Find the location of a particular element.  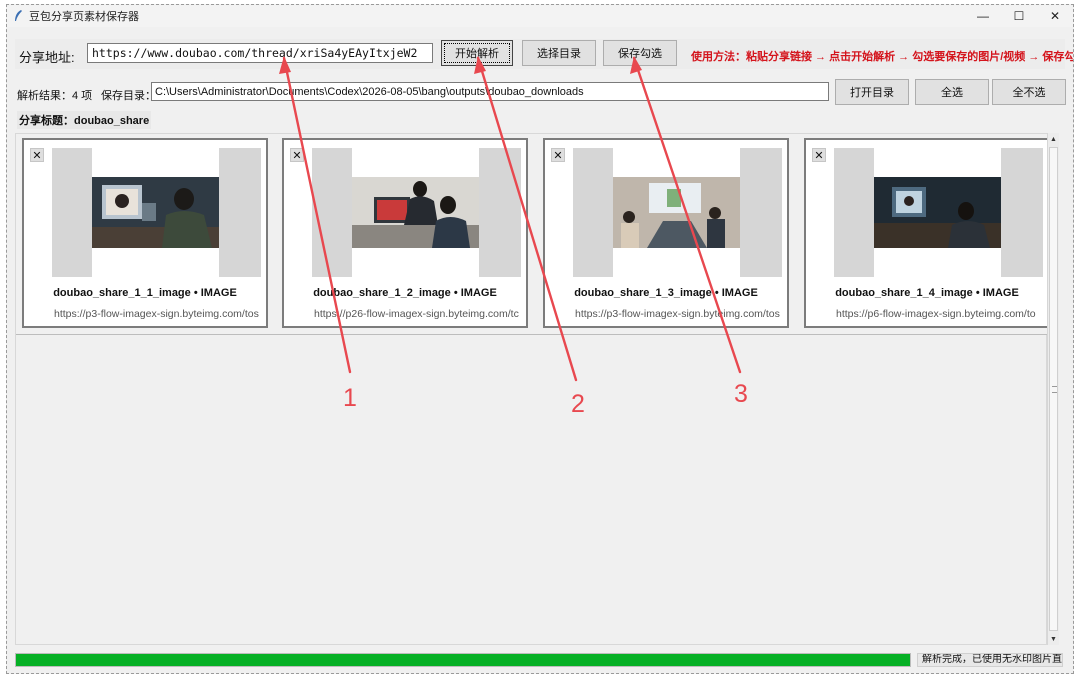

maximize-icon: ☐ is located at coordinates (1019, 16).